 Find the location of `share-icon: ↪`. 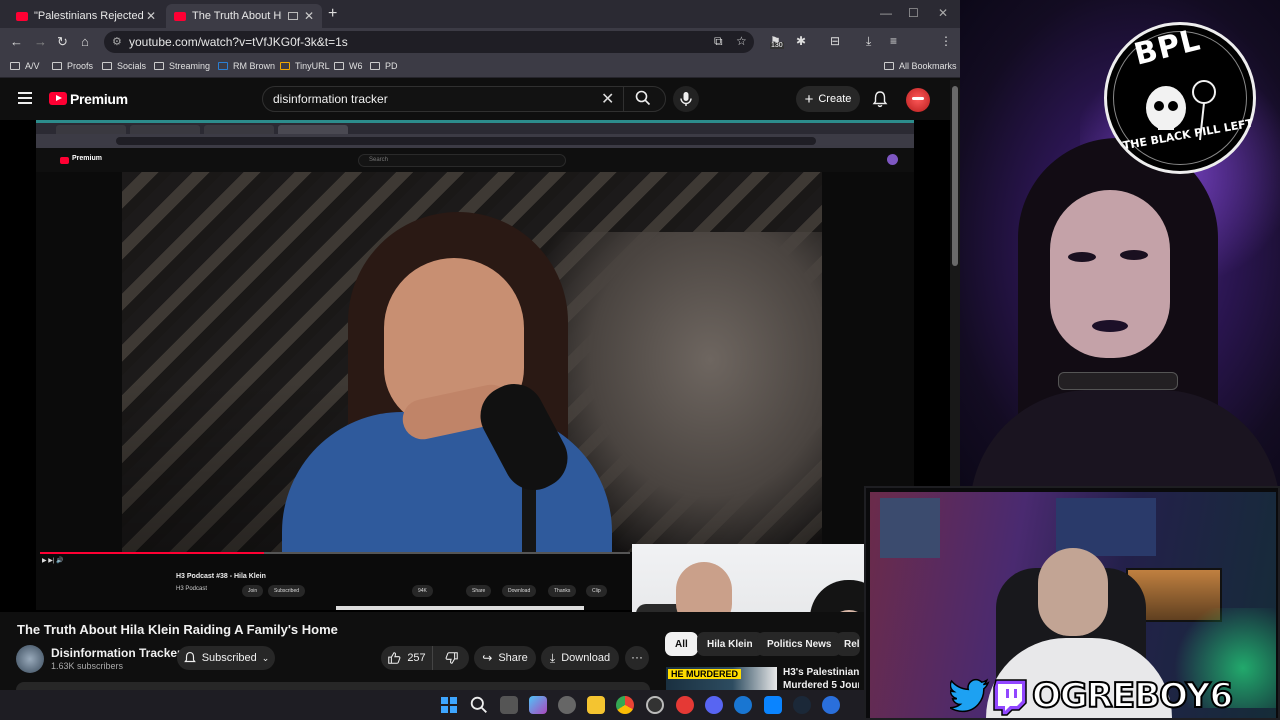

share-icon: ↪ is located at coordinates (487, 658).